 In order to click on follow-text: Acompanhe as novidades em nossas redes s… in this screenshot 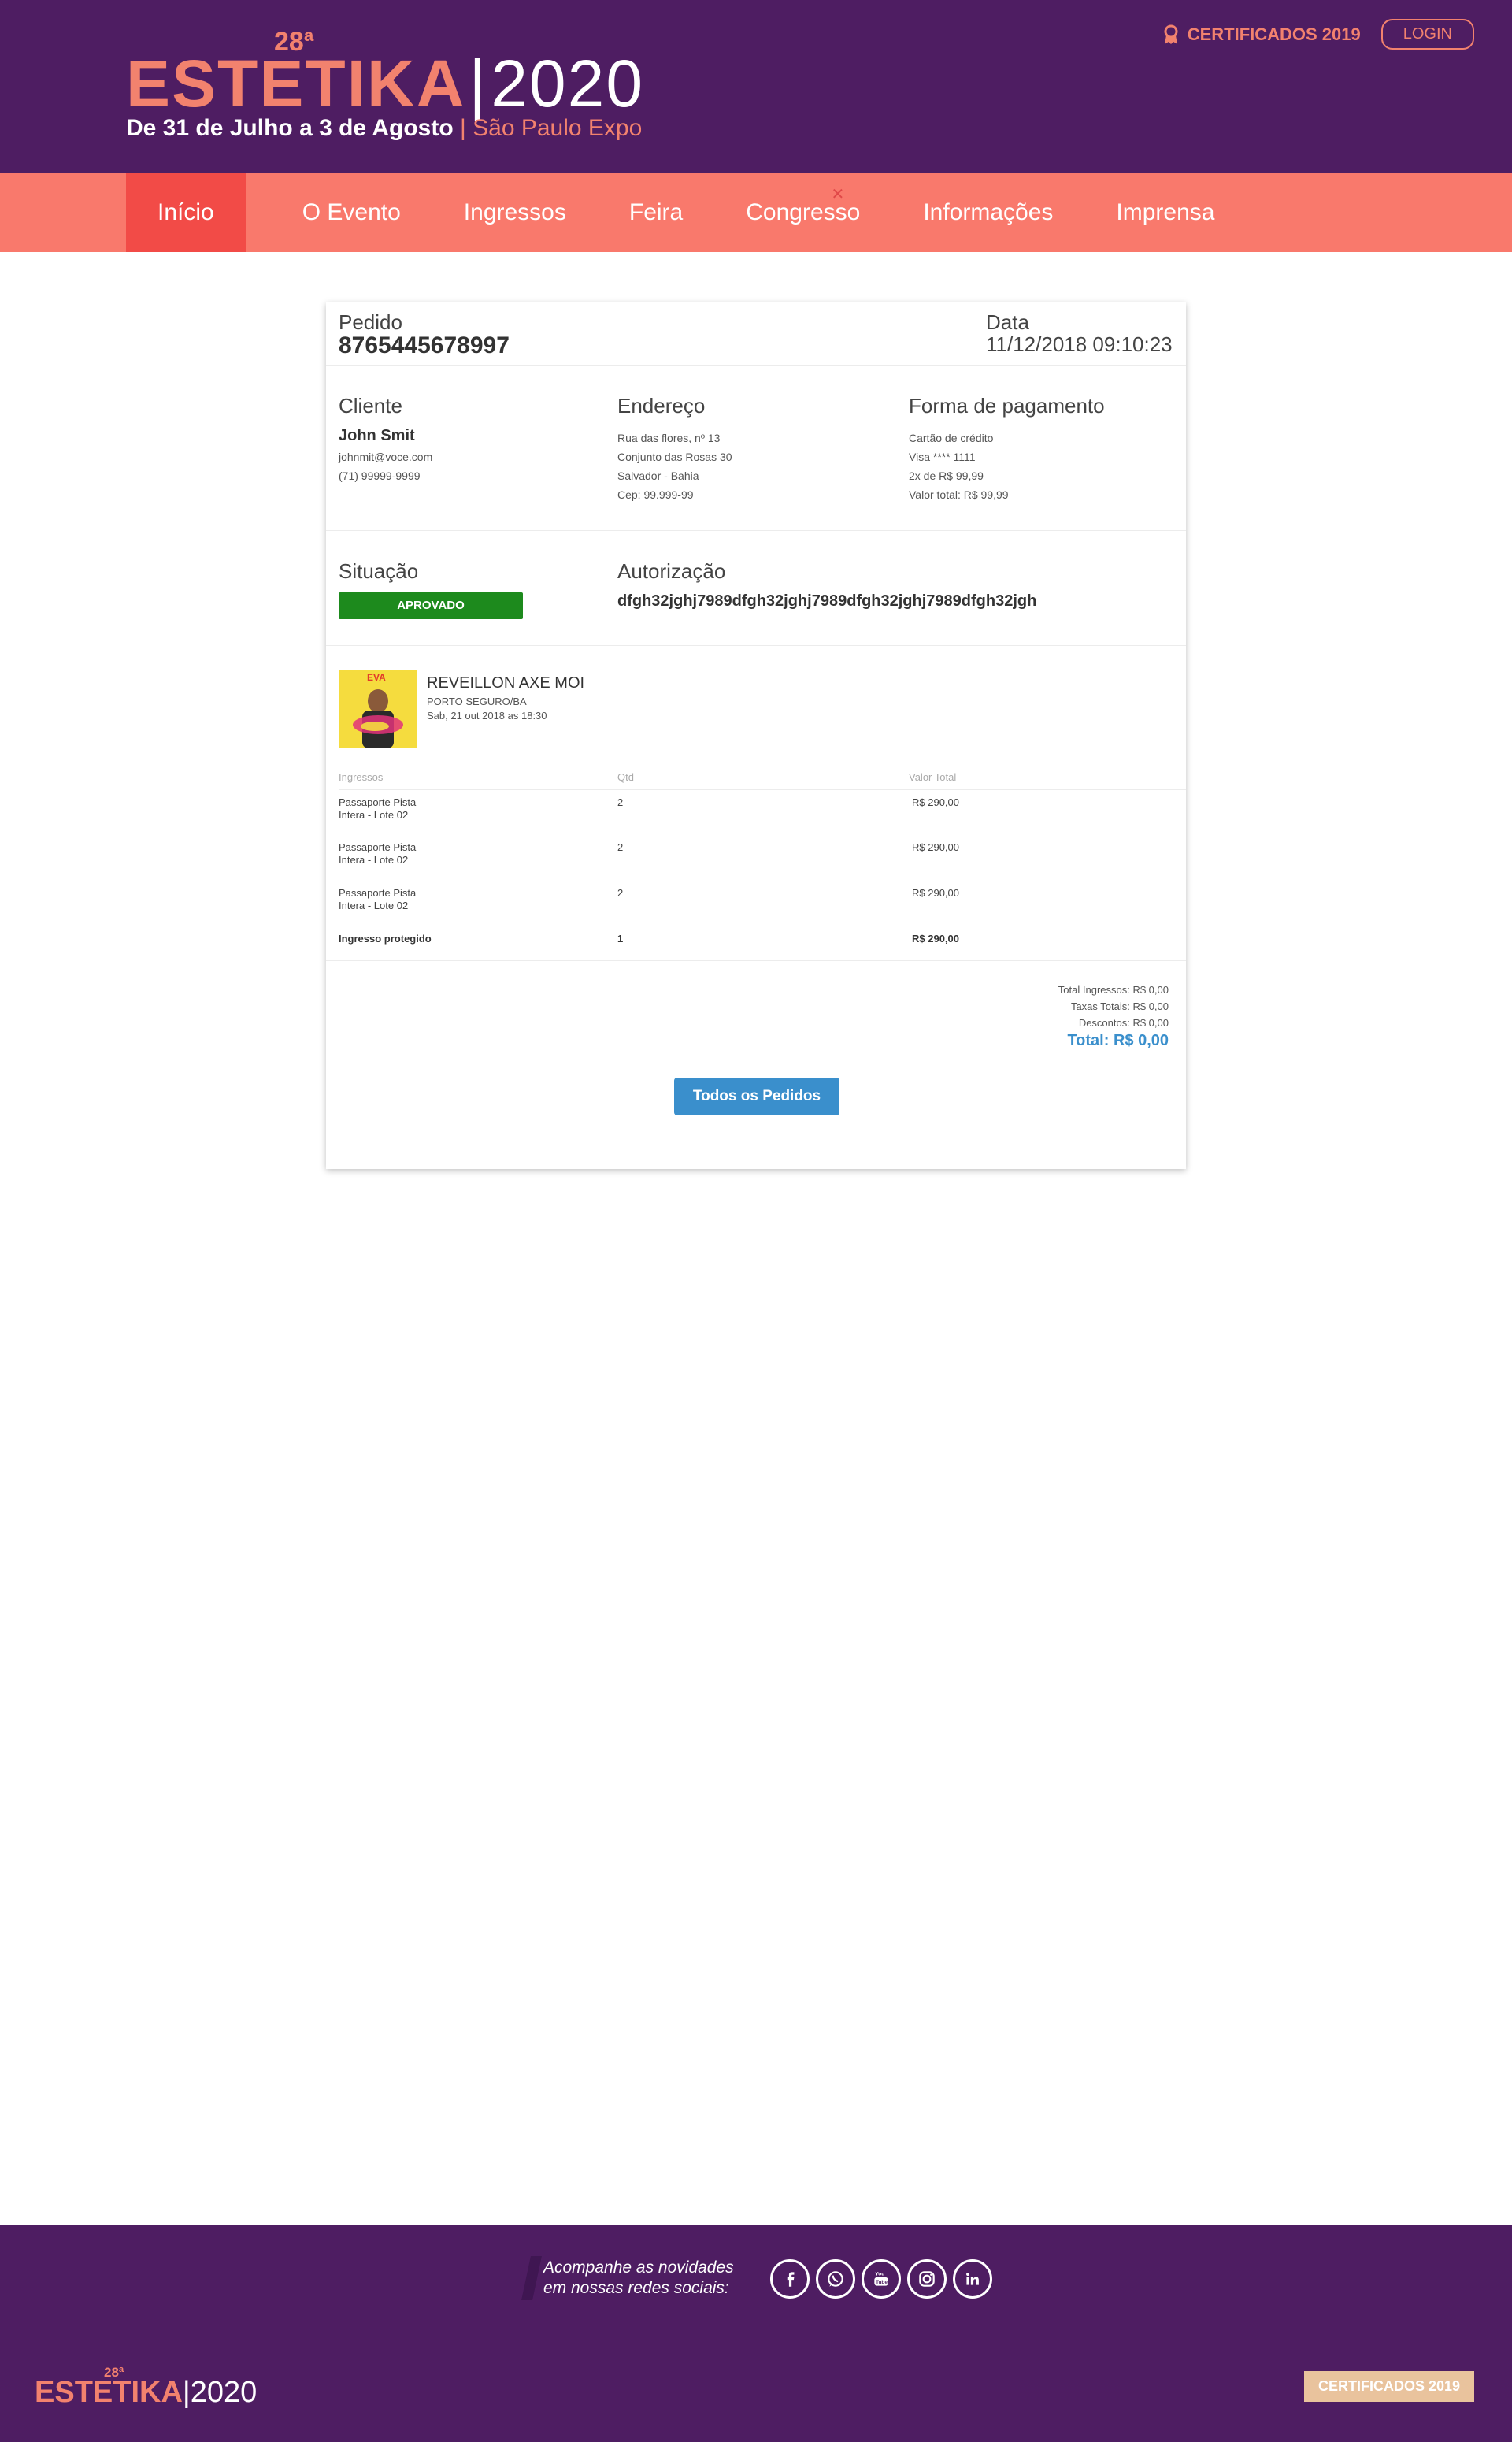, I will do `click(638, 2278)`.